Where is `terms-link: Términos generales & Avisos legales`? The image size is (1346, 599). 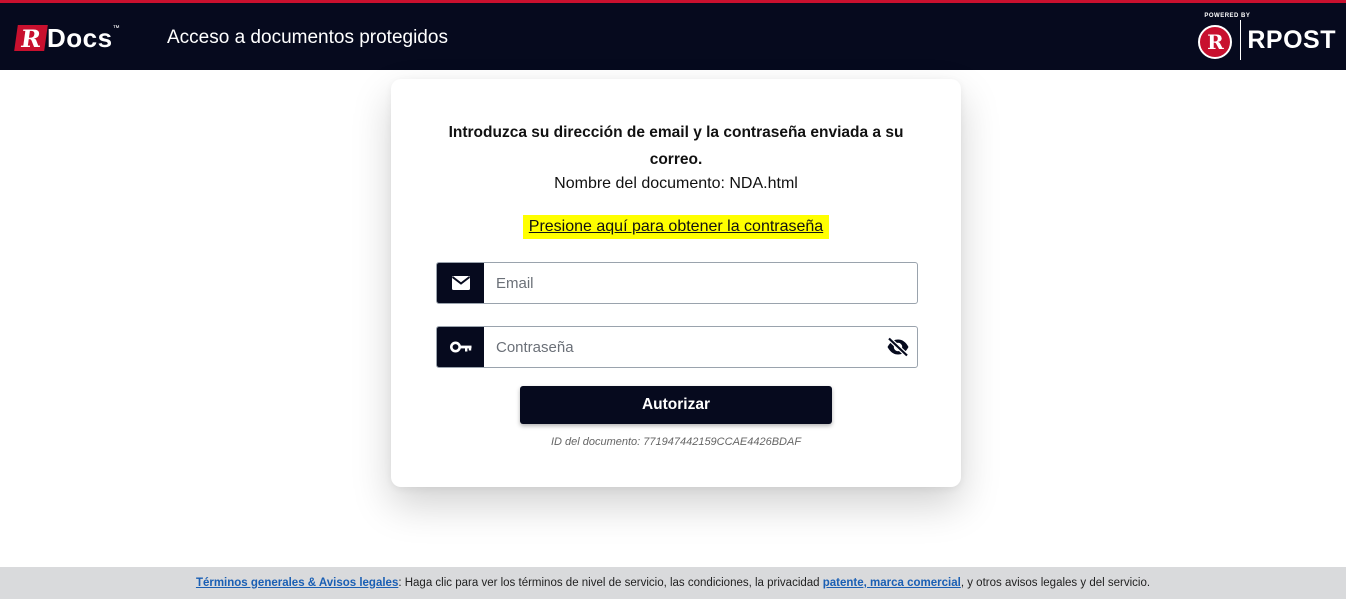 terms-link: Términos generales & Avisos legales is located at coordinates (297, 583).